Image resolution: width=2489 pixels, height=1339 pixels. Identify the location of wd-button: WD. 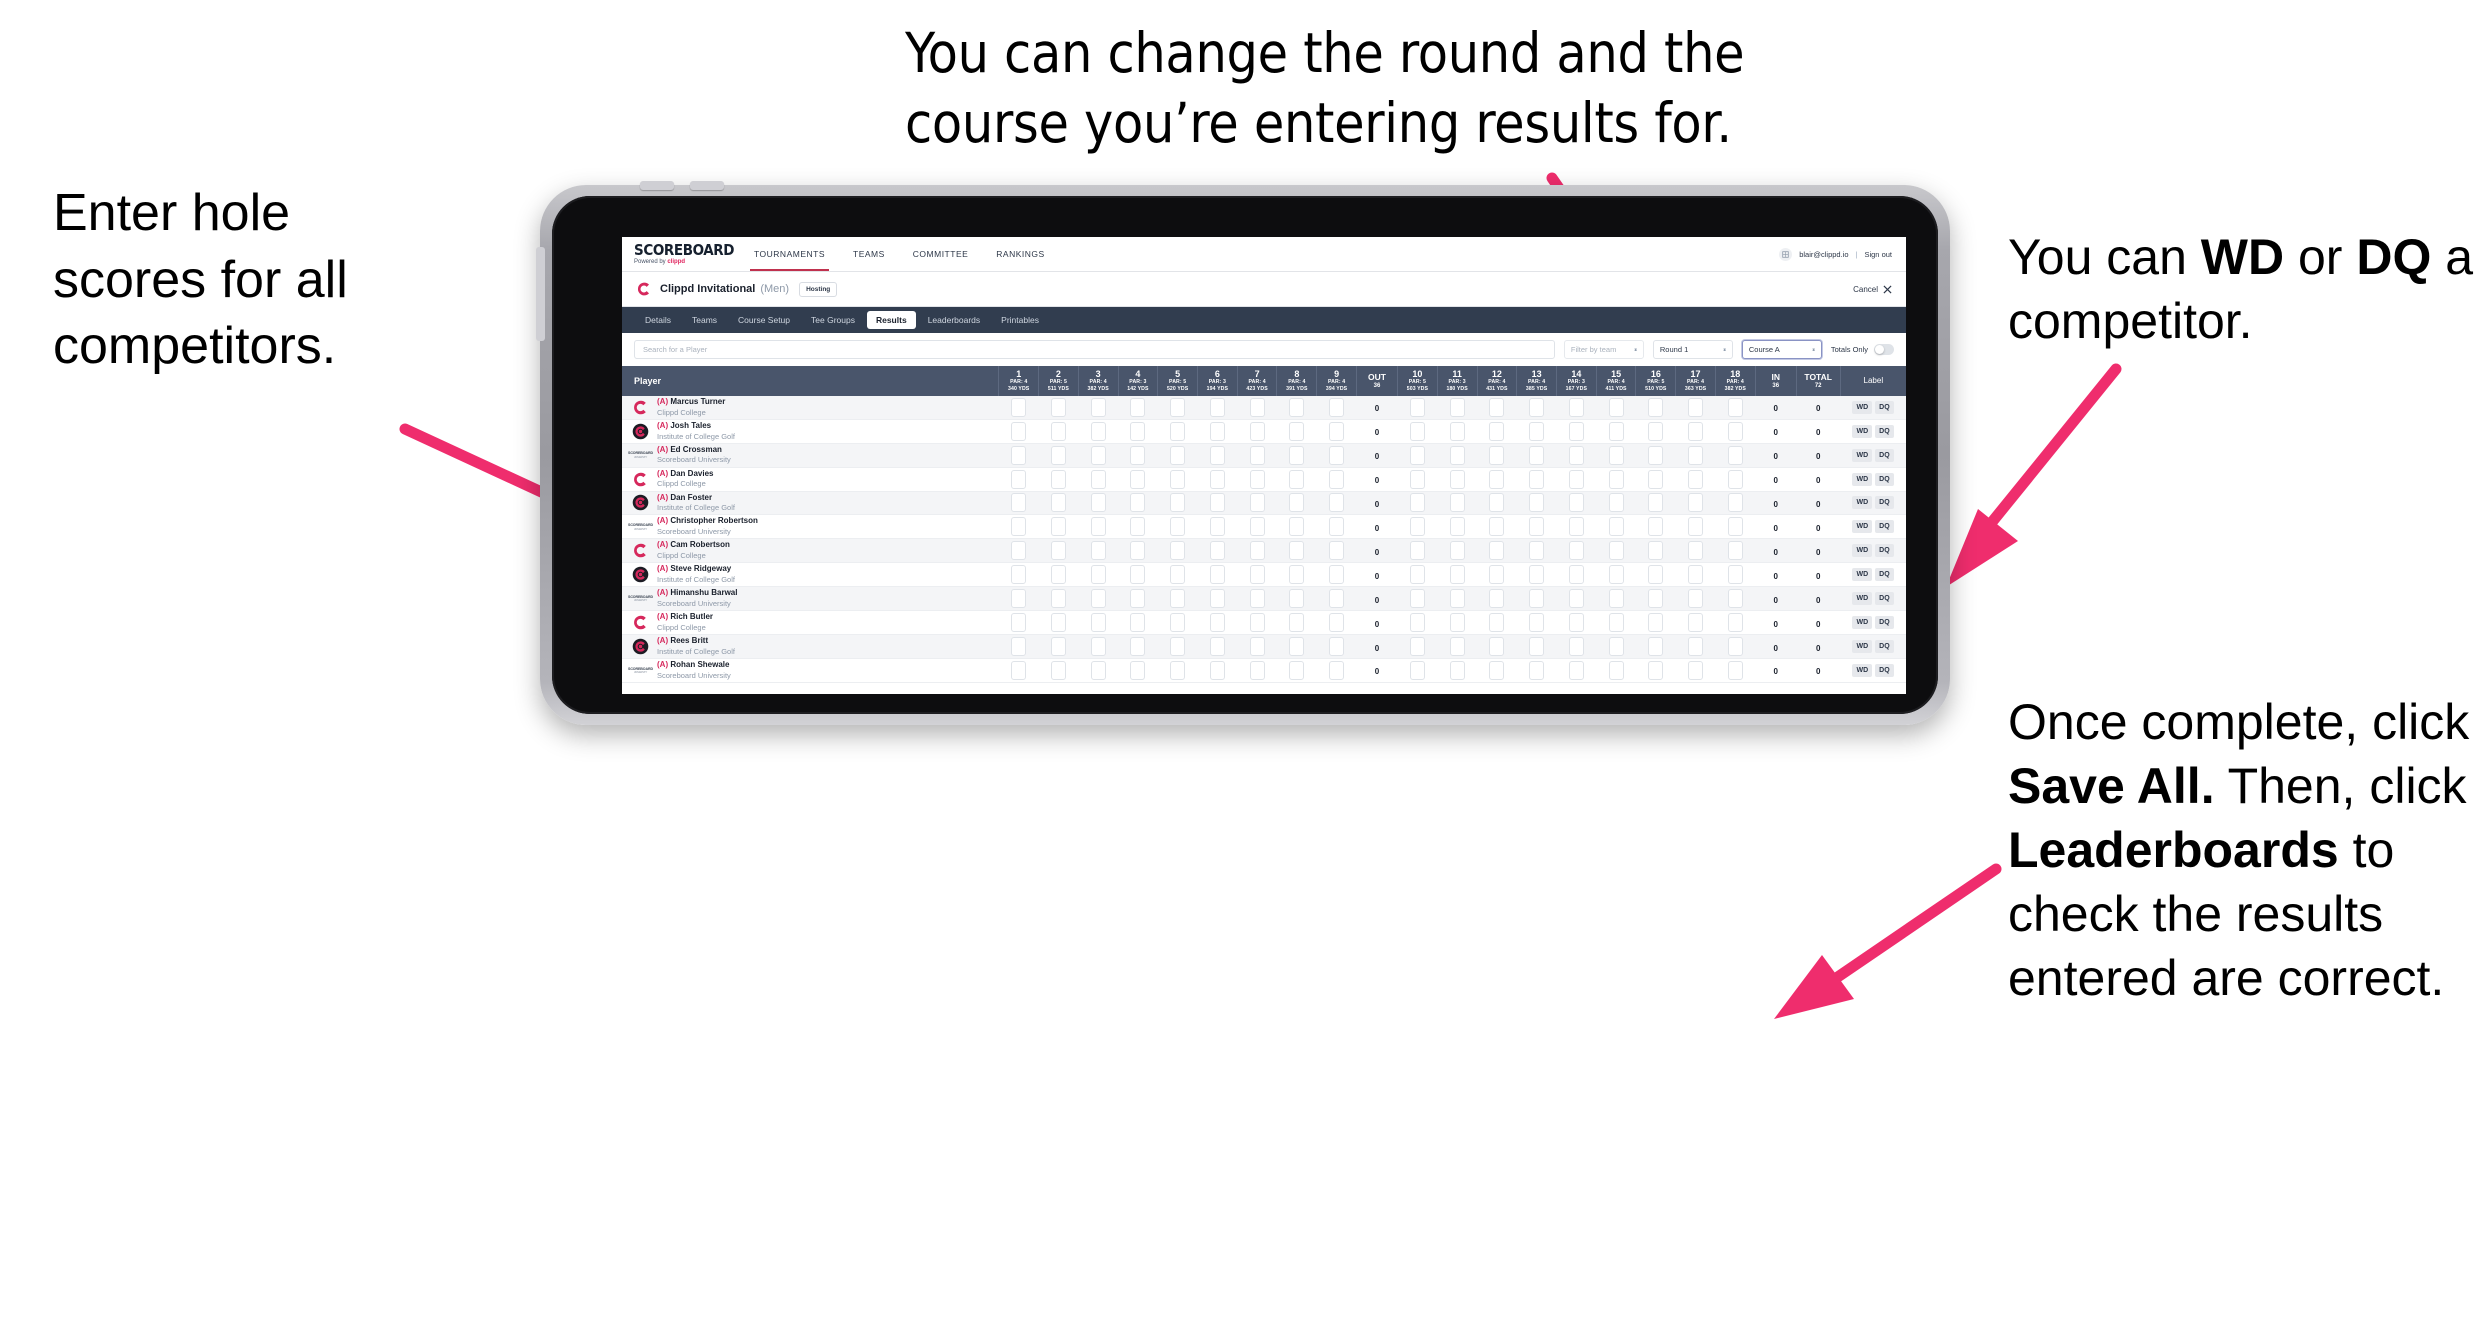
(1862, 455).